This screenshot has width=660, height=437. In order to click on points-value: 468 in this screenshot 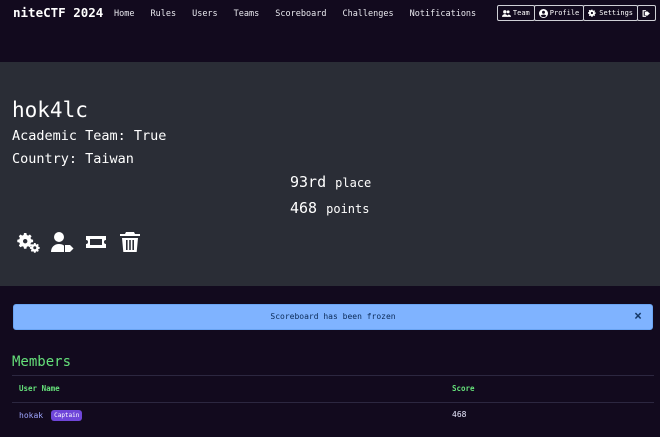, I will do `click(304, 208)`.